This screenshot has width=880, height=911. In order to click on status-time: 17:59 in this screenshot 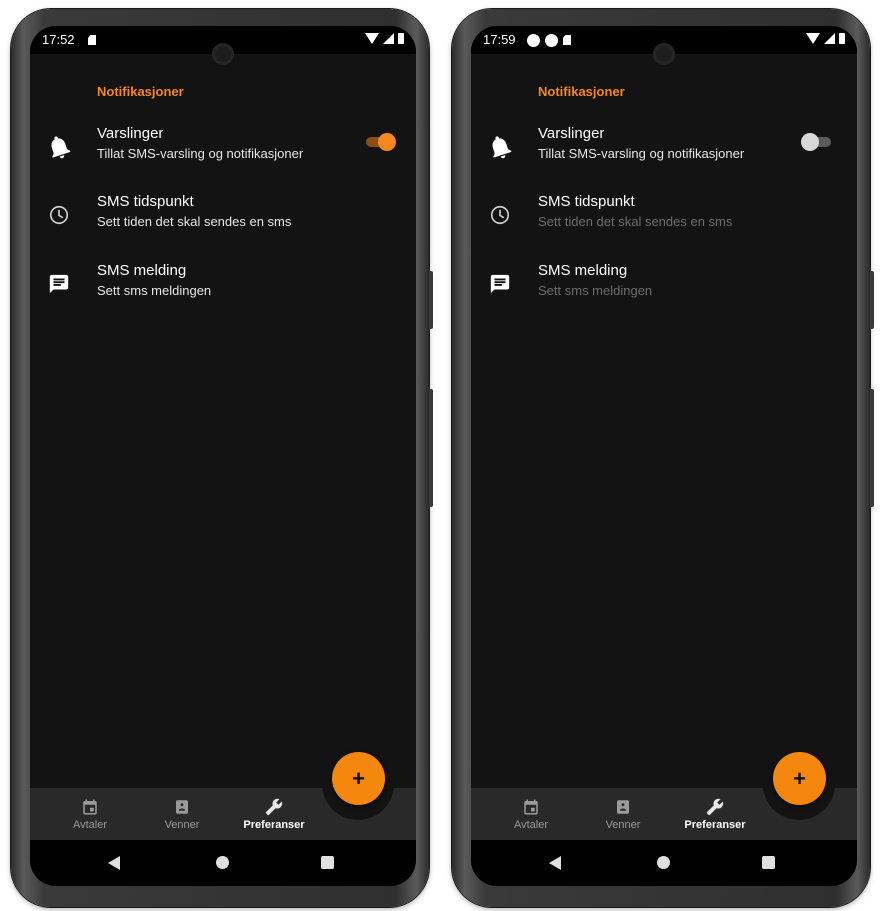, I will do `click(499, 39)`.